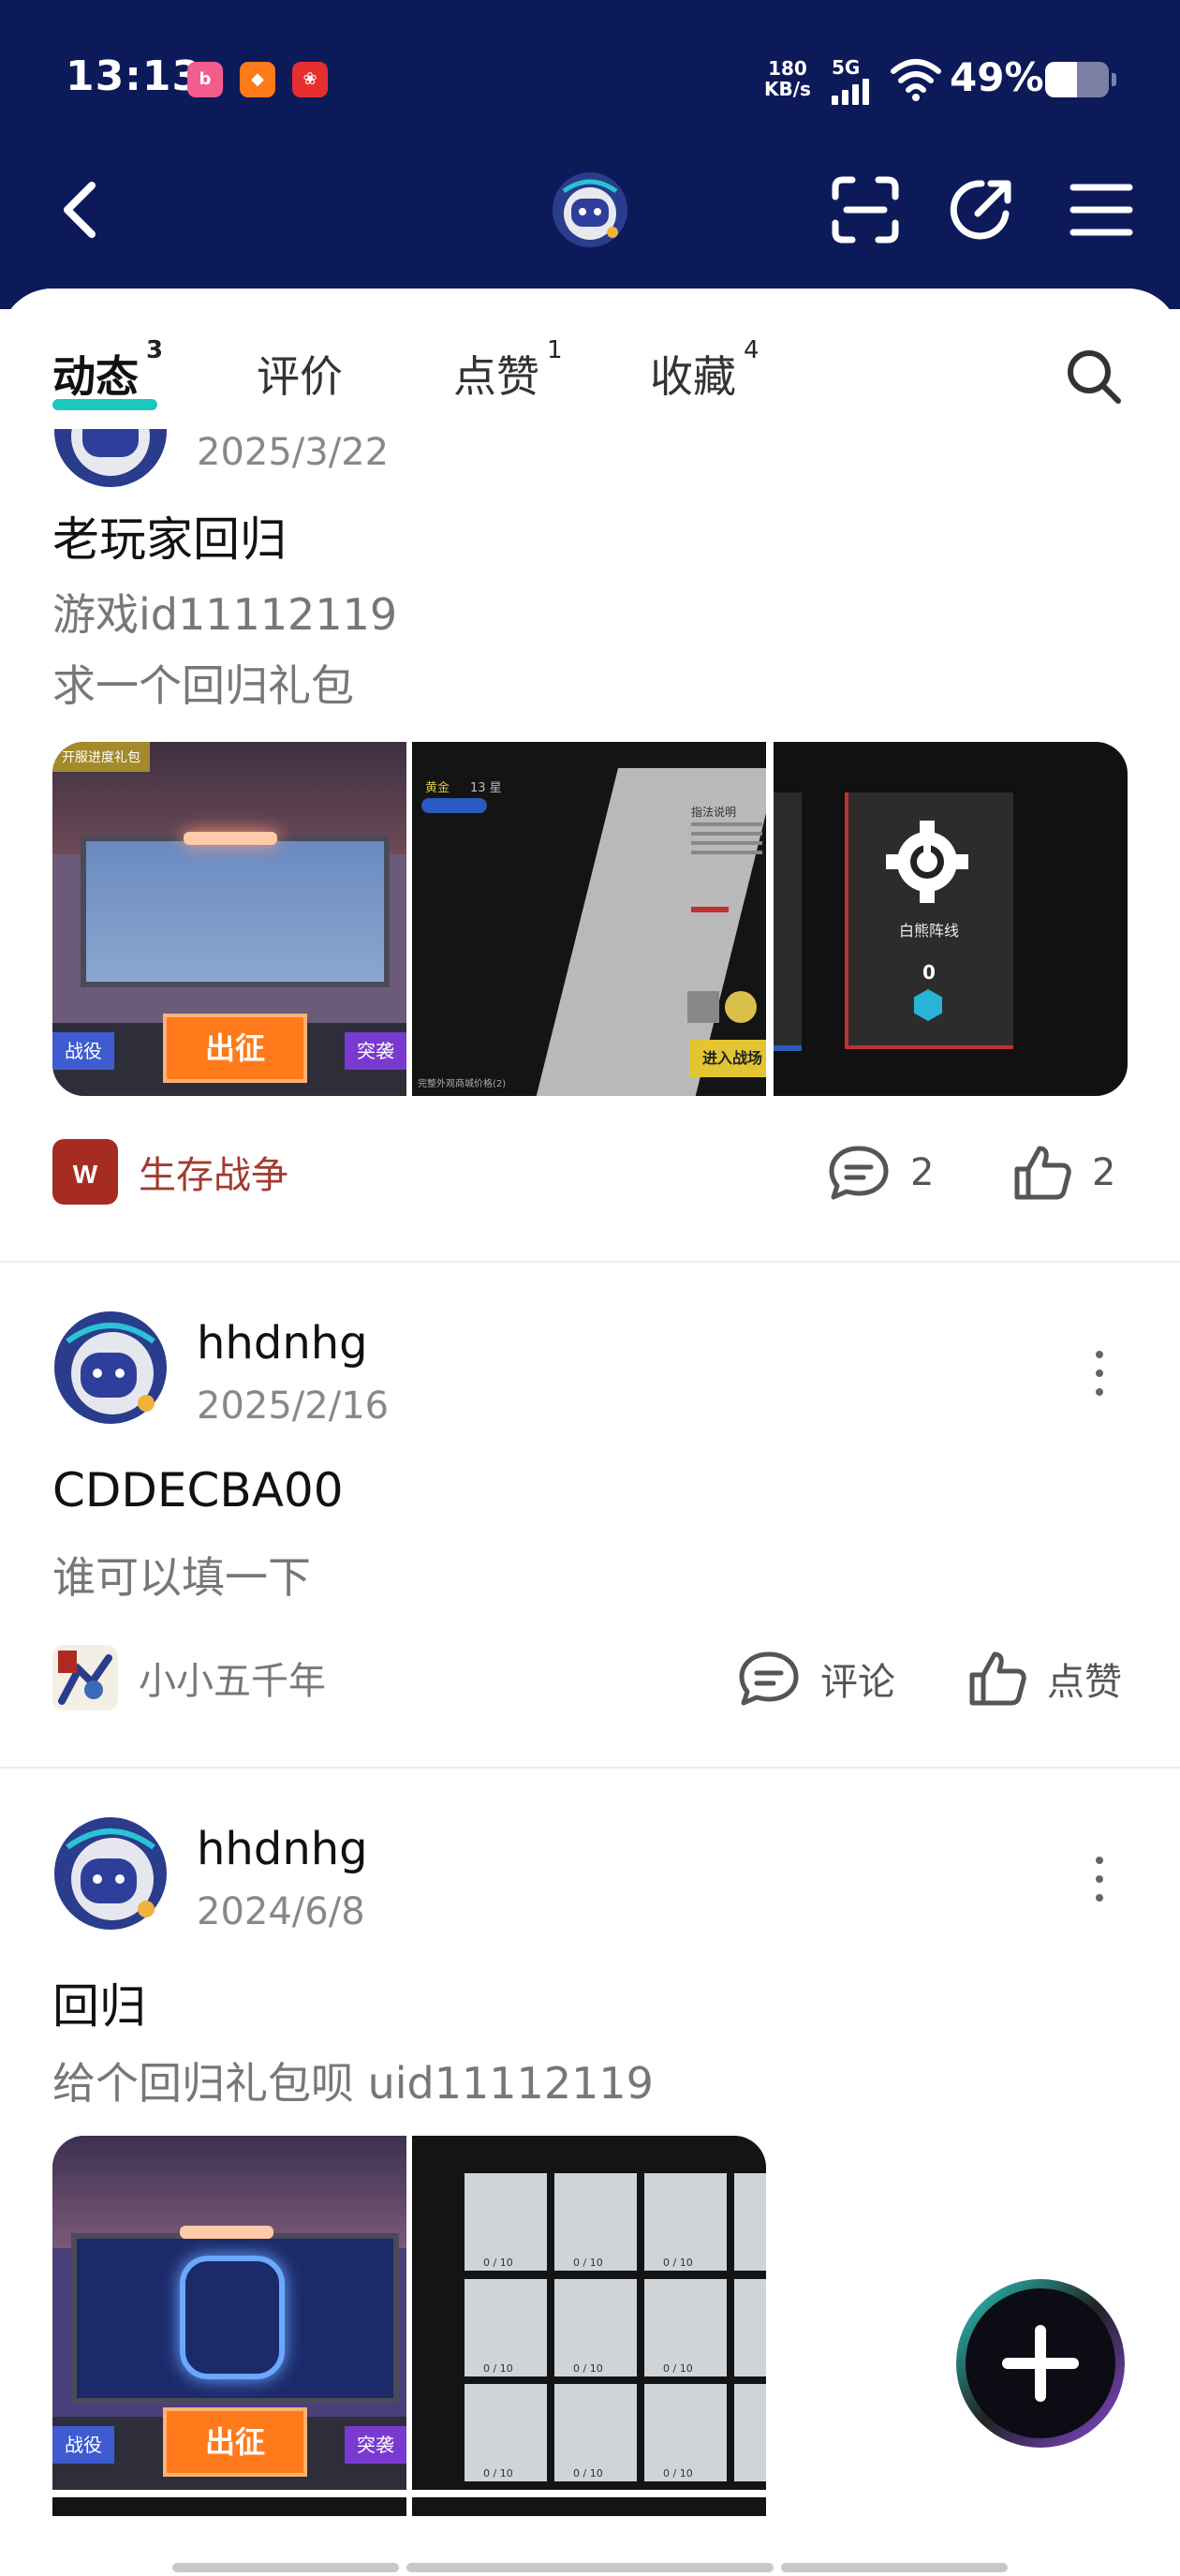 This screenshot has height=2576, width=1180. What do you see at coordinates (181, 1577) in the screenshot?
I see `post-body-line: 谁可以填一下` at bounding box center [181, 1577].